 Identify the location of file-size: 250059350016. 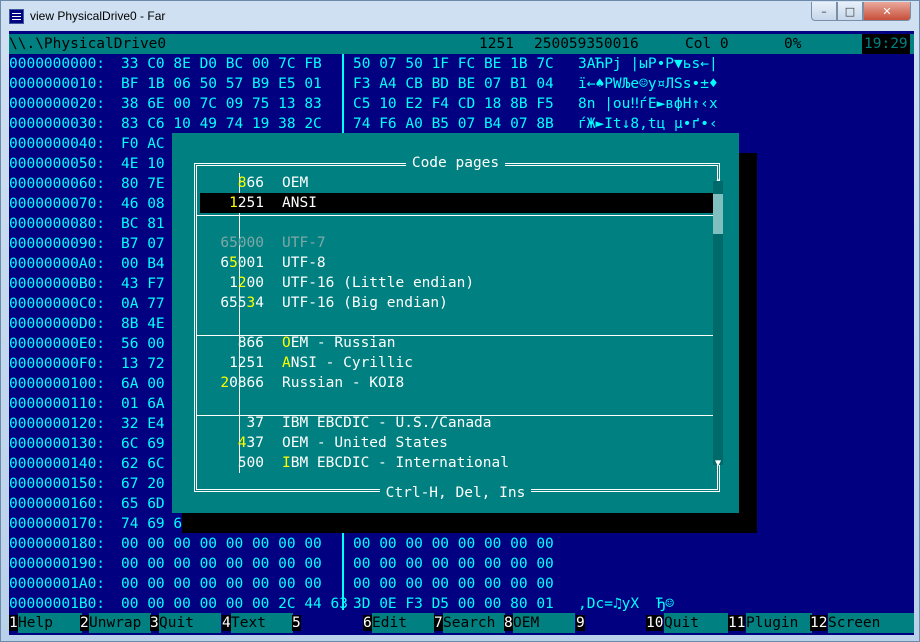
(586, 44).